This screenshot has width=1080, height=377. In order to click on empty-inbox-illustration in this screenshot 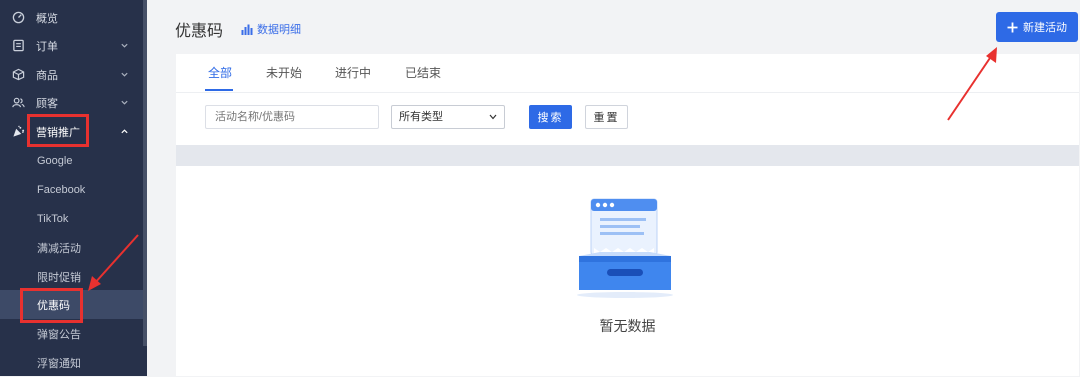, I will do `click(625, 248)`.